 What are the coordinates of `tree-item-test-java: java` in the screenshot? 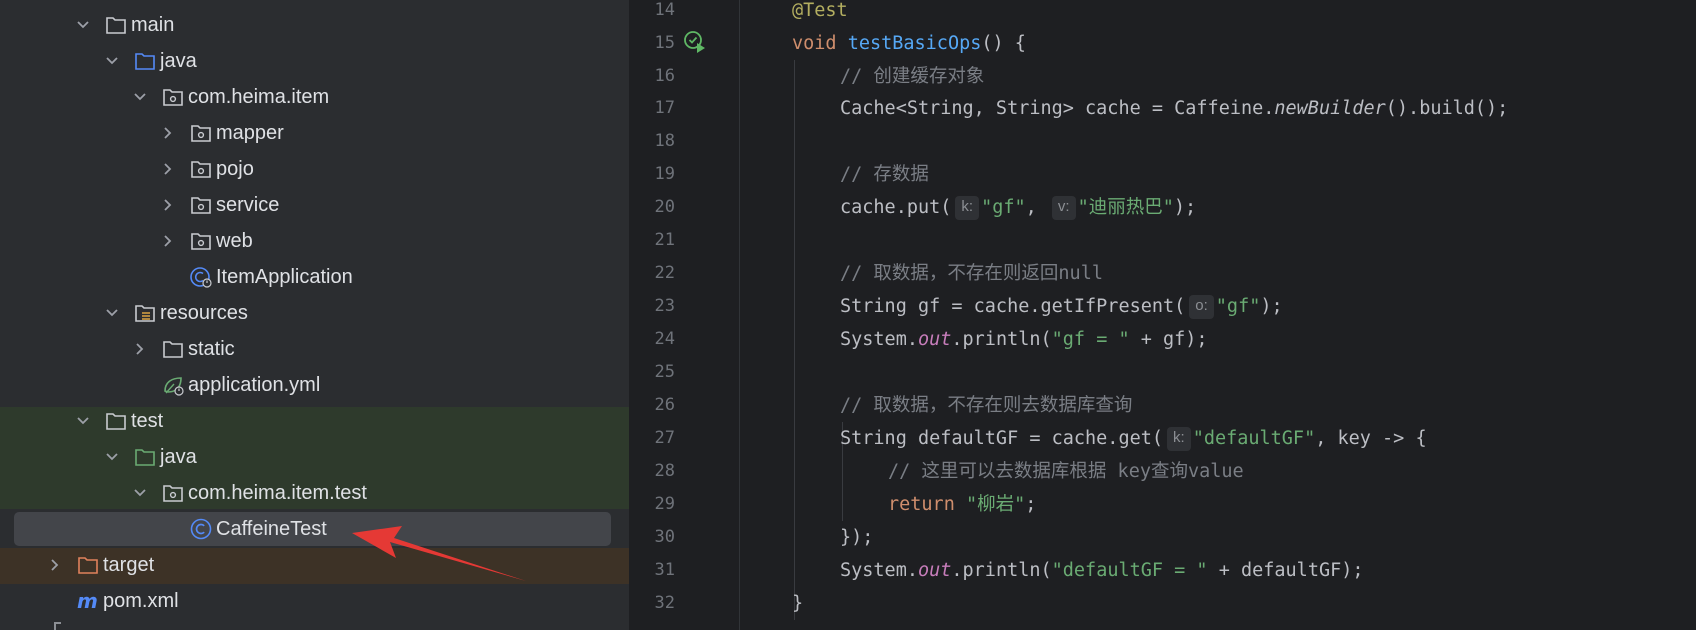 It's located at (151, 457).